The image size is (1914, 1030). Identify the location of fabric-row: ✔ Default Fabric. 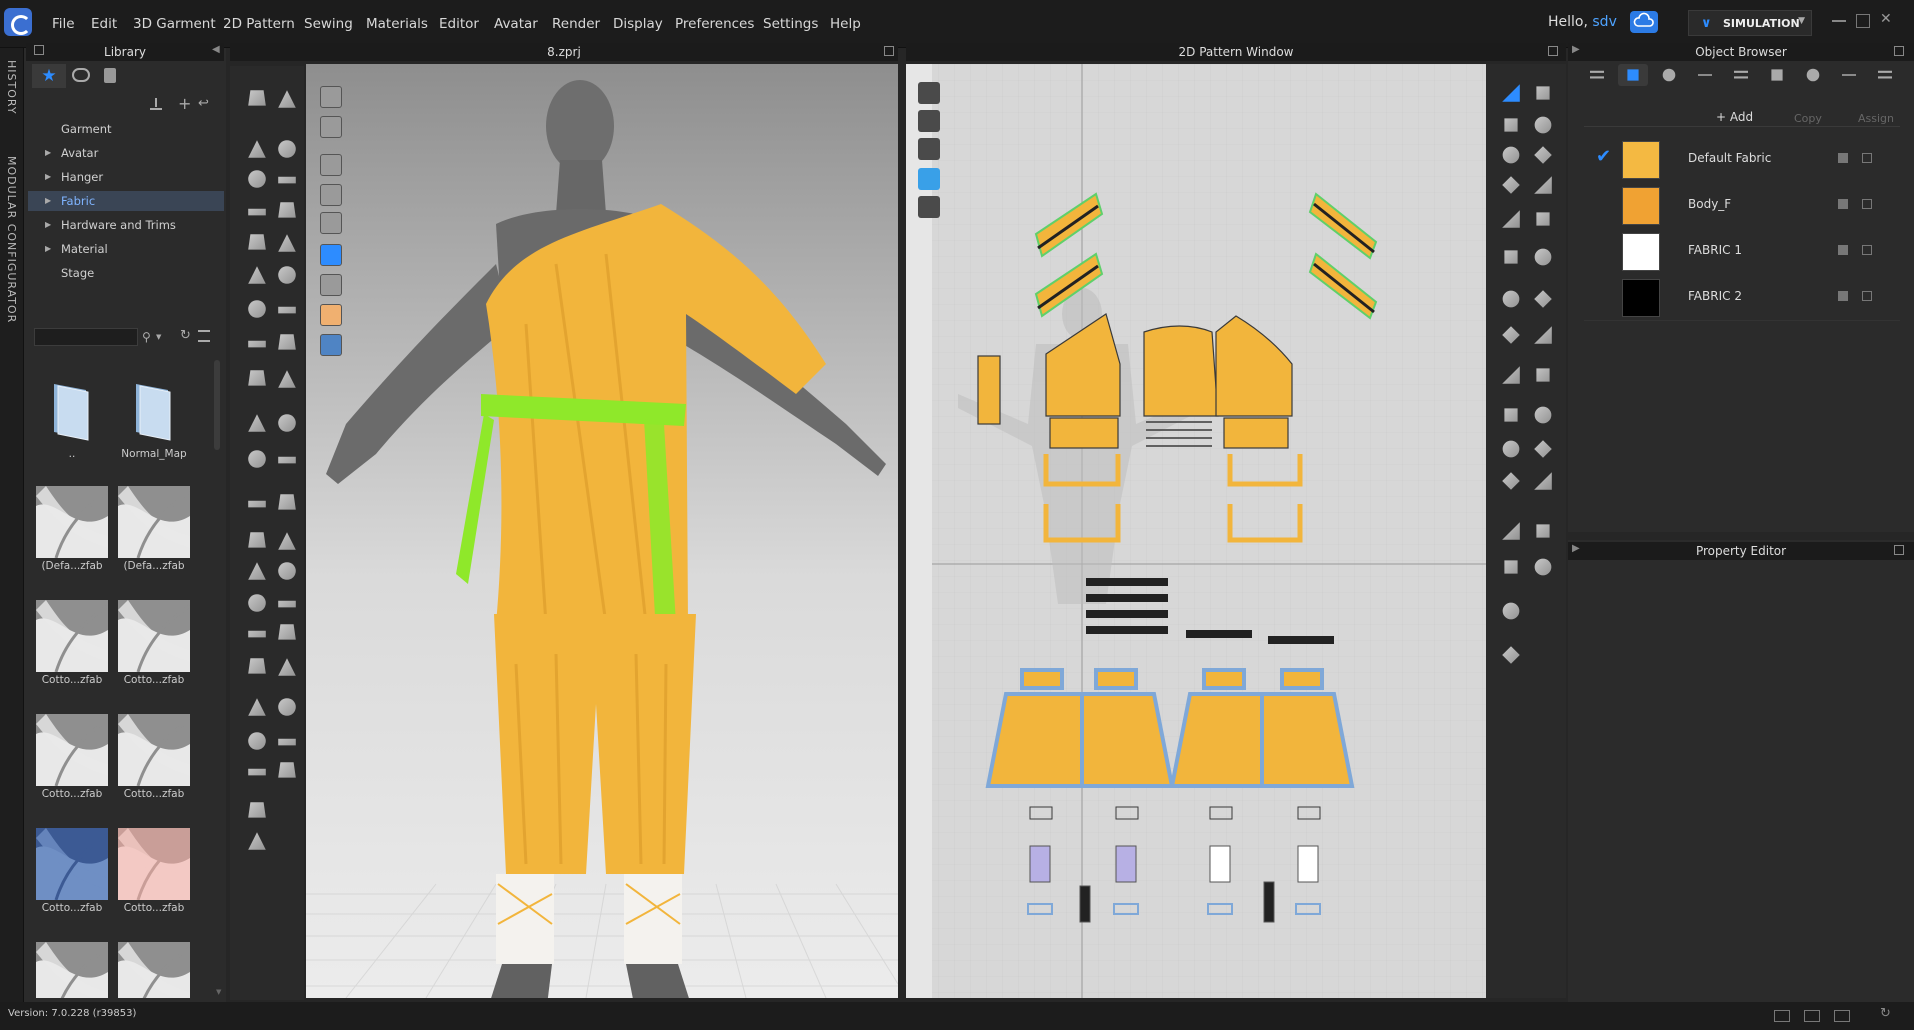
(1744, 159).